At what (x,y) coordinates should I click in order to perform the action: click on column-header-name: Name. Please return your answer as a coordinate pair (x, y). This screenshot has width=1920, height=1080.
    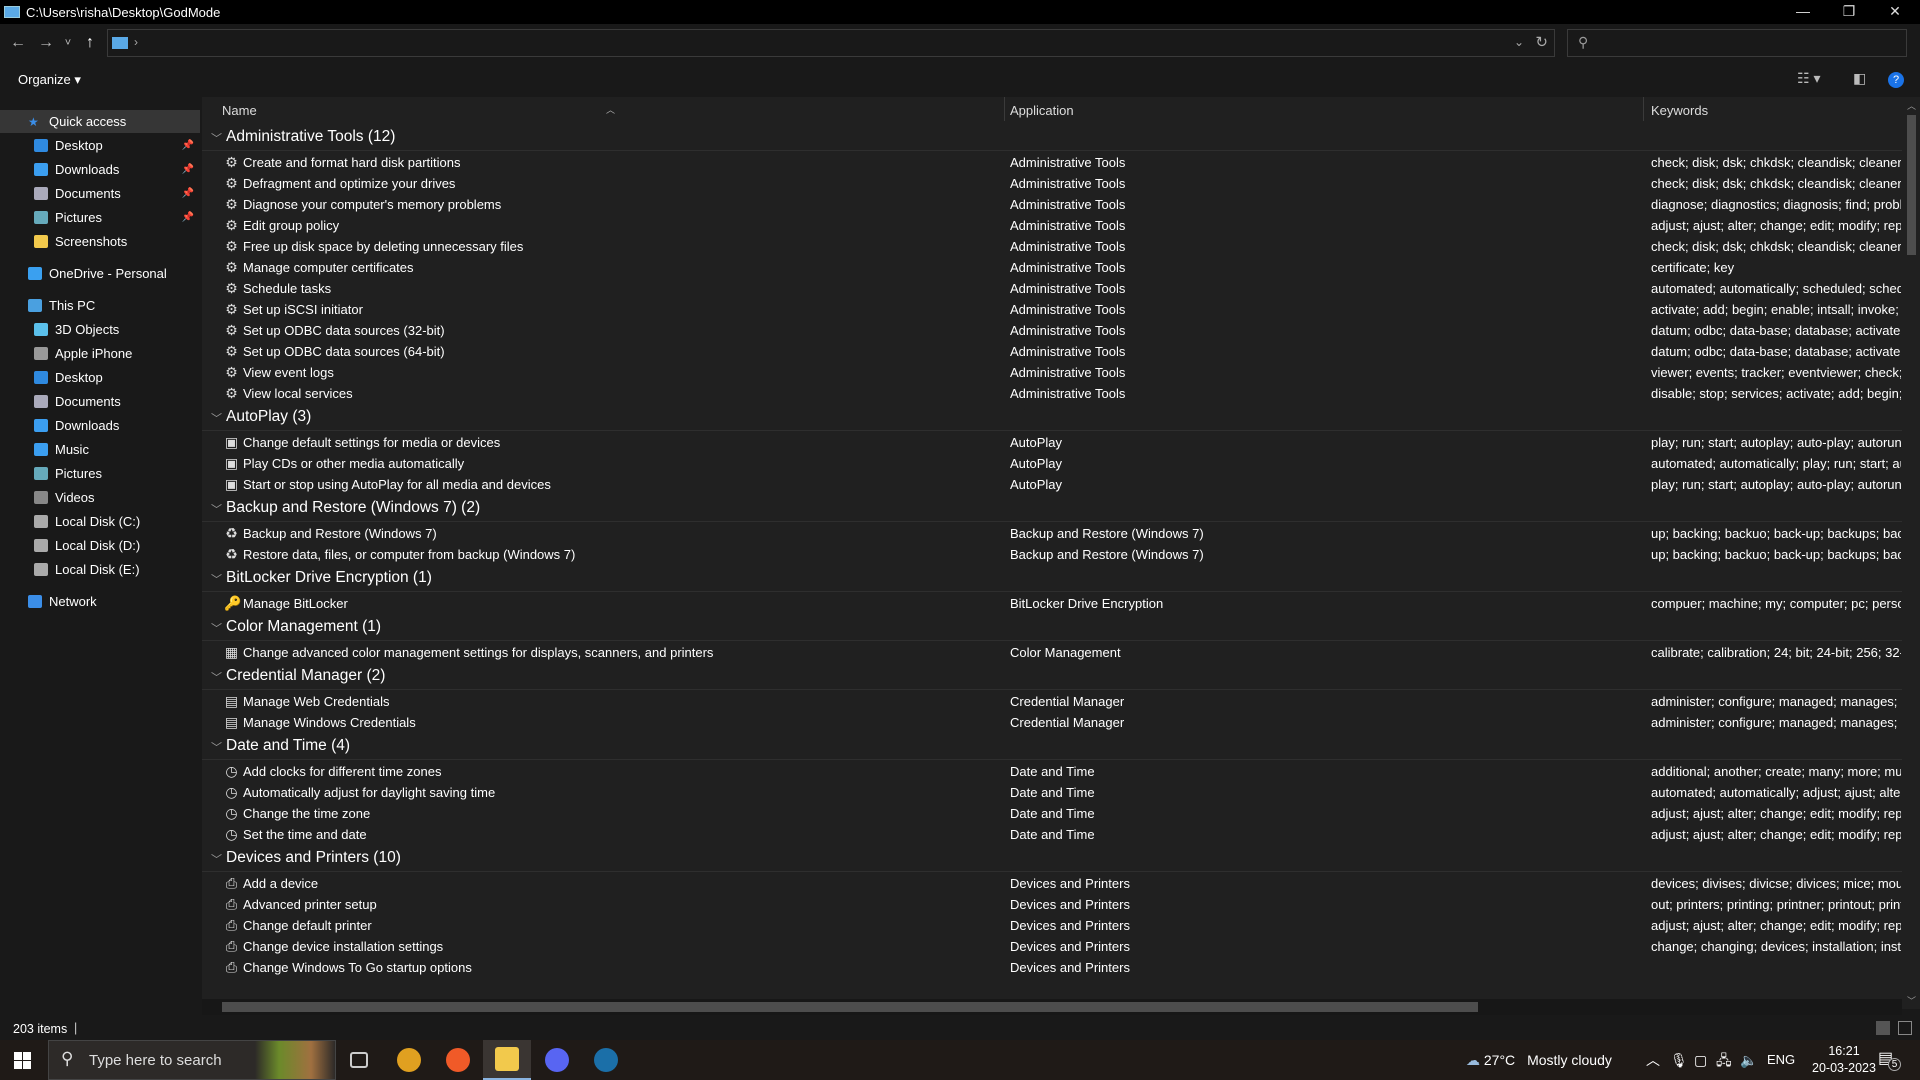
    Looking at the image, I should click on (239, 110).